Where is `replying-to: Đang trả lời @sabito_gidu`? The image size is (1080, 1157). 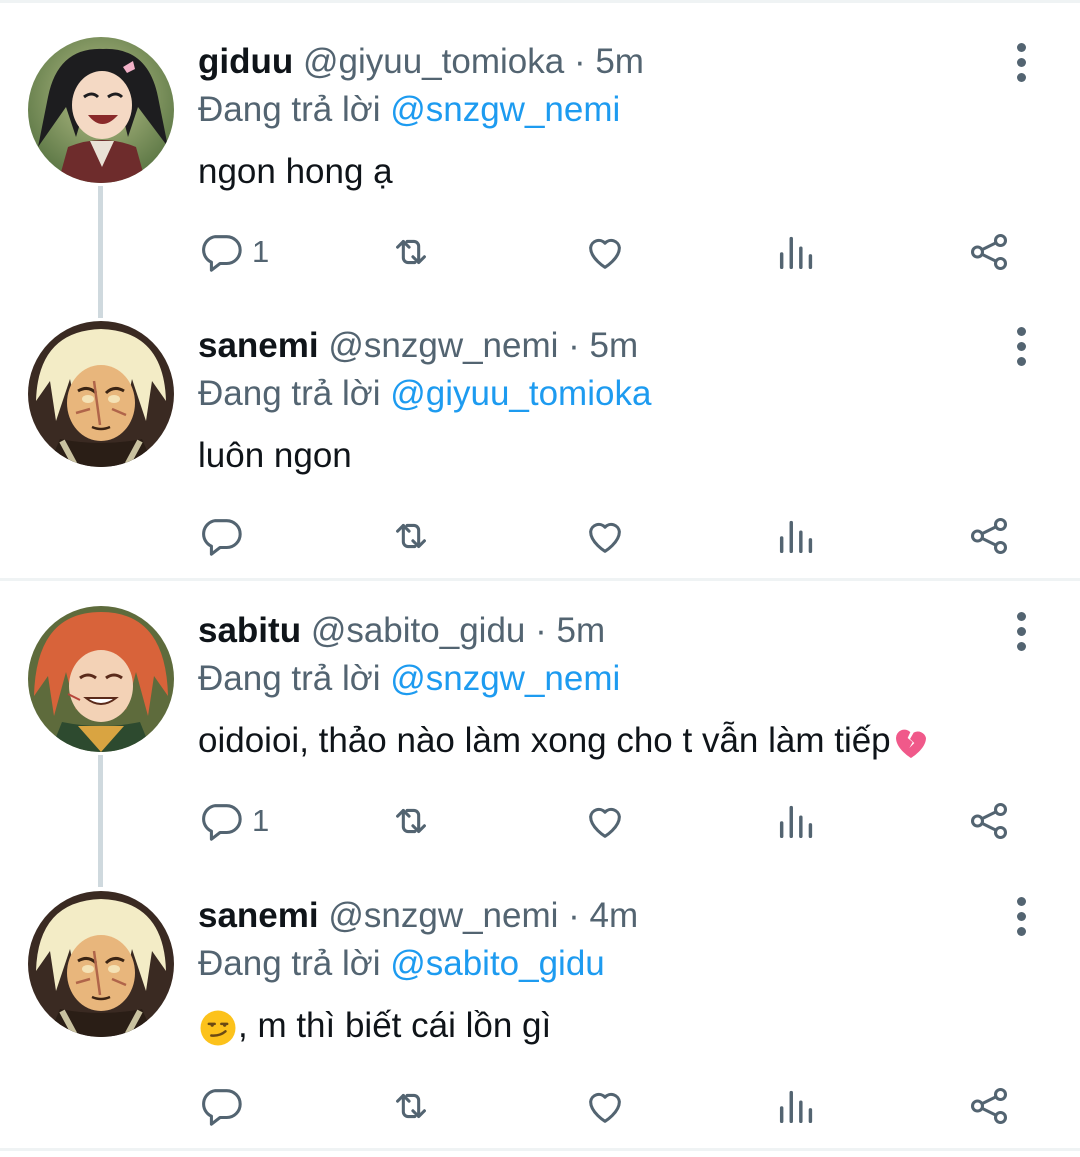 replying-to: Đang trả lời @sabito_gidu is located at coordinates (401, 964).